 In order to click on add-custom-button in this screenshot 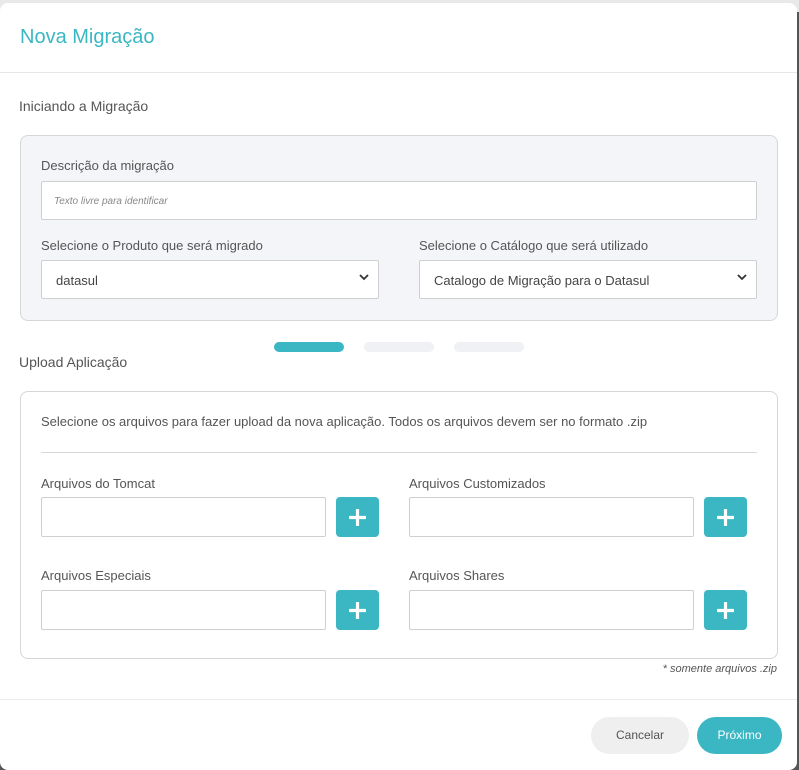, I will do `click(725, 517)`.